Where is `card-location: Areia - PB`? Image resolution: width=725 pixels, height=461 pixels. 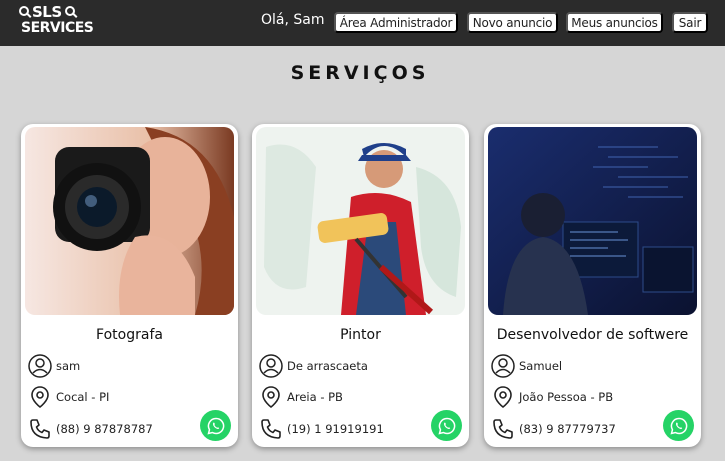
card-location: Areia - PB is located at coordinates (315, 397).